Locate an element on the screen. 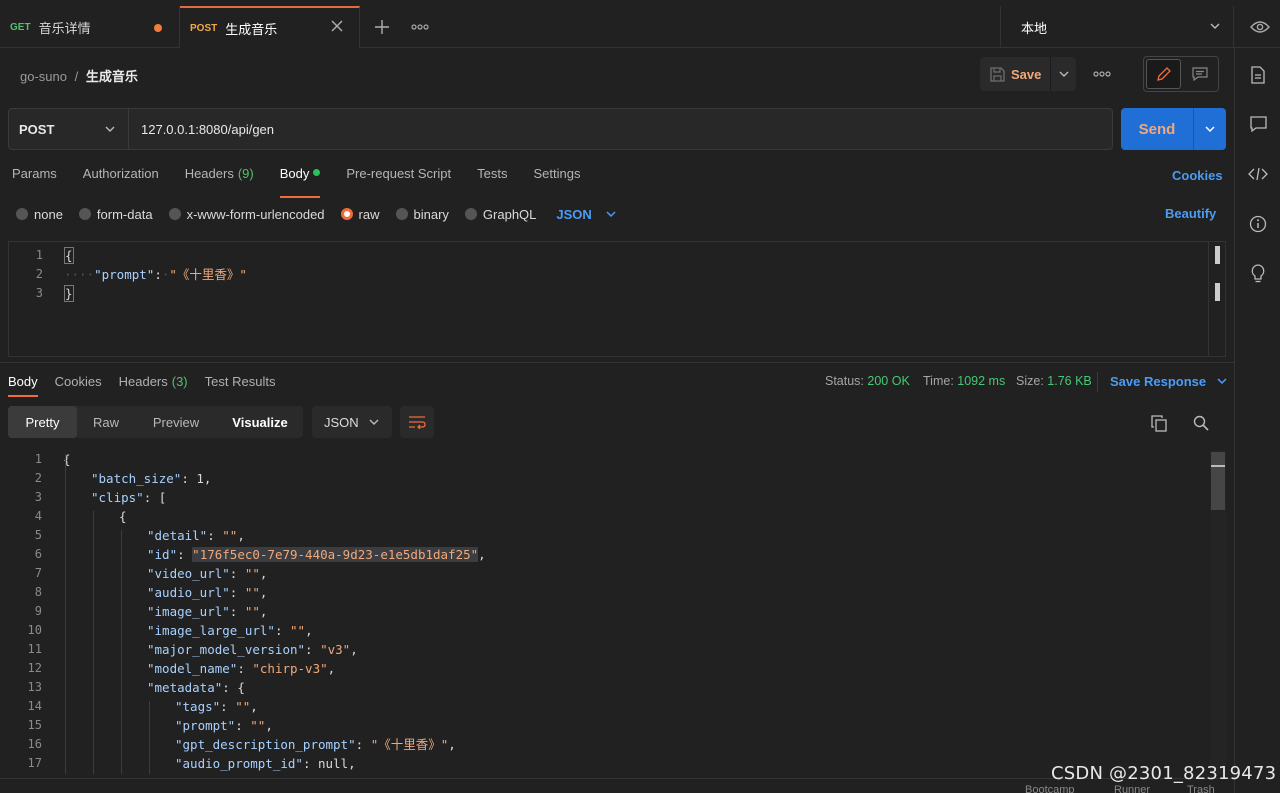  tab-params: Params is located at coordinates (34, 177).